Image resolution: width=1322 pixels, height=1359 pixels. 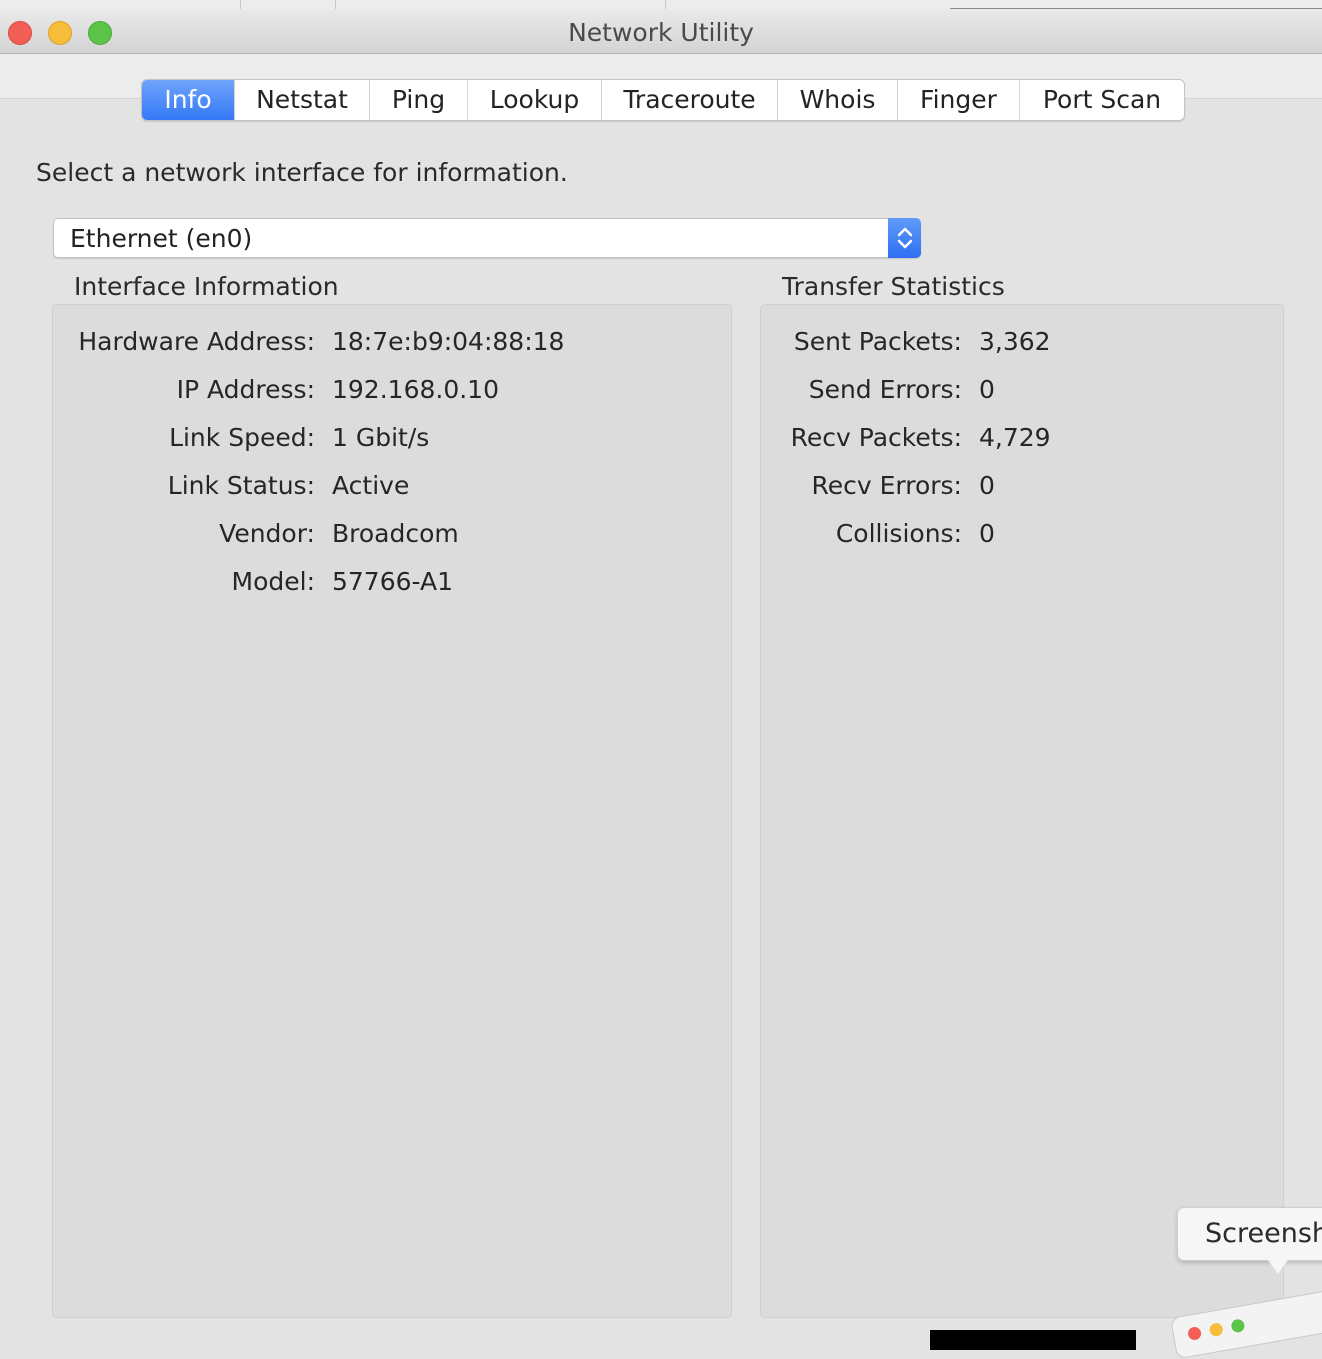 I want to click on transfer-stat-row: Recv Packets: 4,729, so click(x=906, y=440).